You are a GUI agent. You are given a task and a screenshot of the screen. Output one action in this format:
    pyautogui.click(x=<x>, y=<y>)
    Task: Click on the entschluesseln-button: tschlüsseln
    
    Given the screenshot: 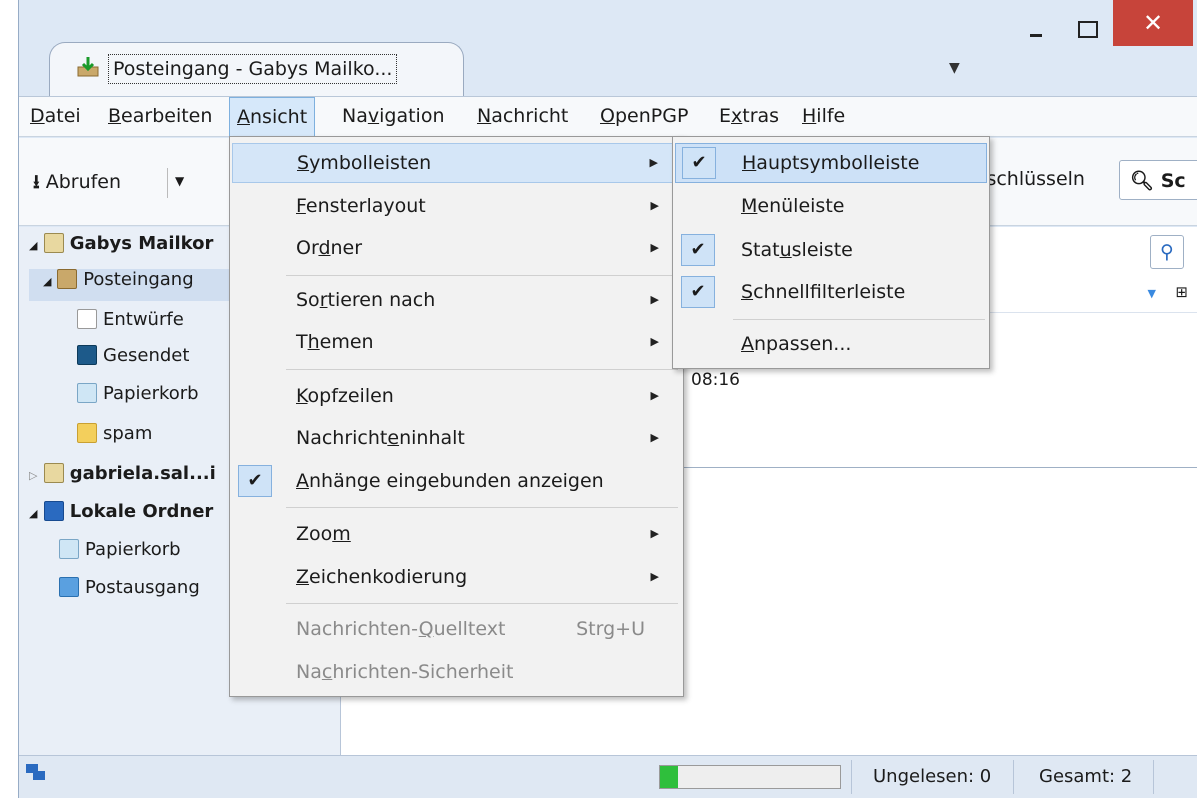 What is the action you would take?
    pyautogui.click(x=1032, y=179)
    